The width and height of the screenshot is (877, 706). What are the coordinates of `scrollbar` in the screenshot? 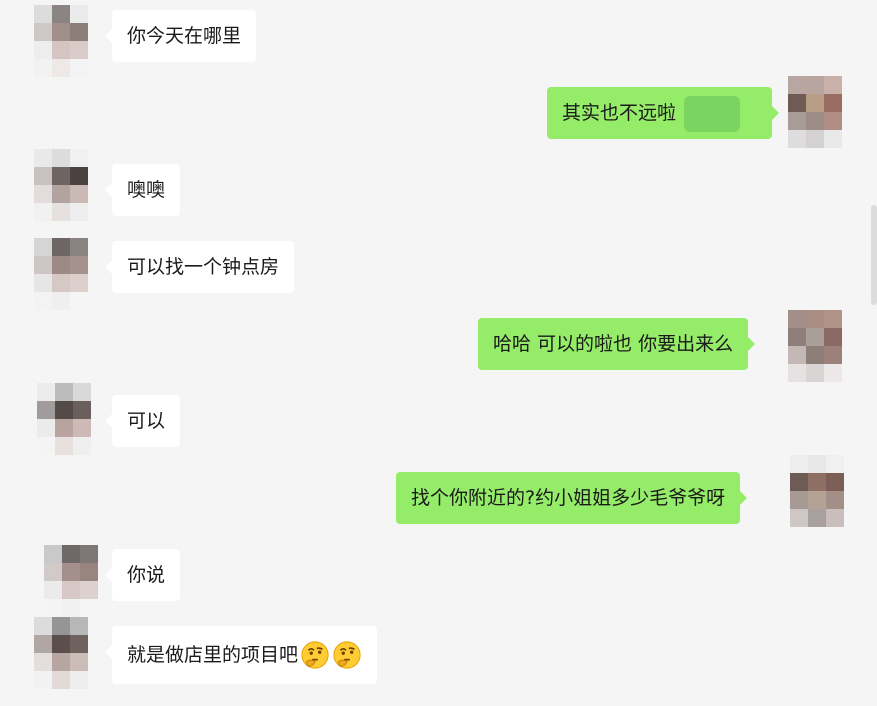 It's located at (874, 255).